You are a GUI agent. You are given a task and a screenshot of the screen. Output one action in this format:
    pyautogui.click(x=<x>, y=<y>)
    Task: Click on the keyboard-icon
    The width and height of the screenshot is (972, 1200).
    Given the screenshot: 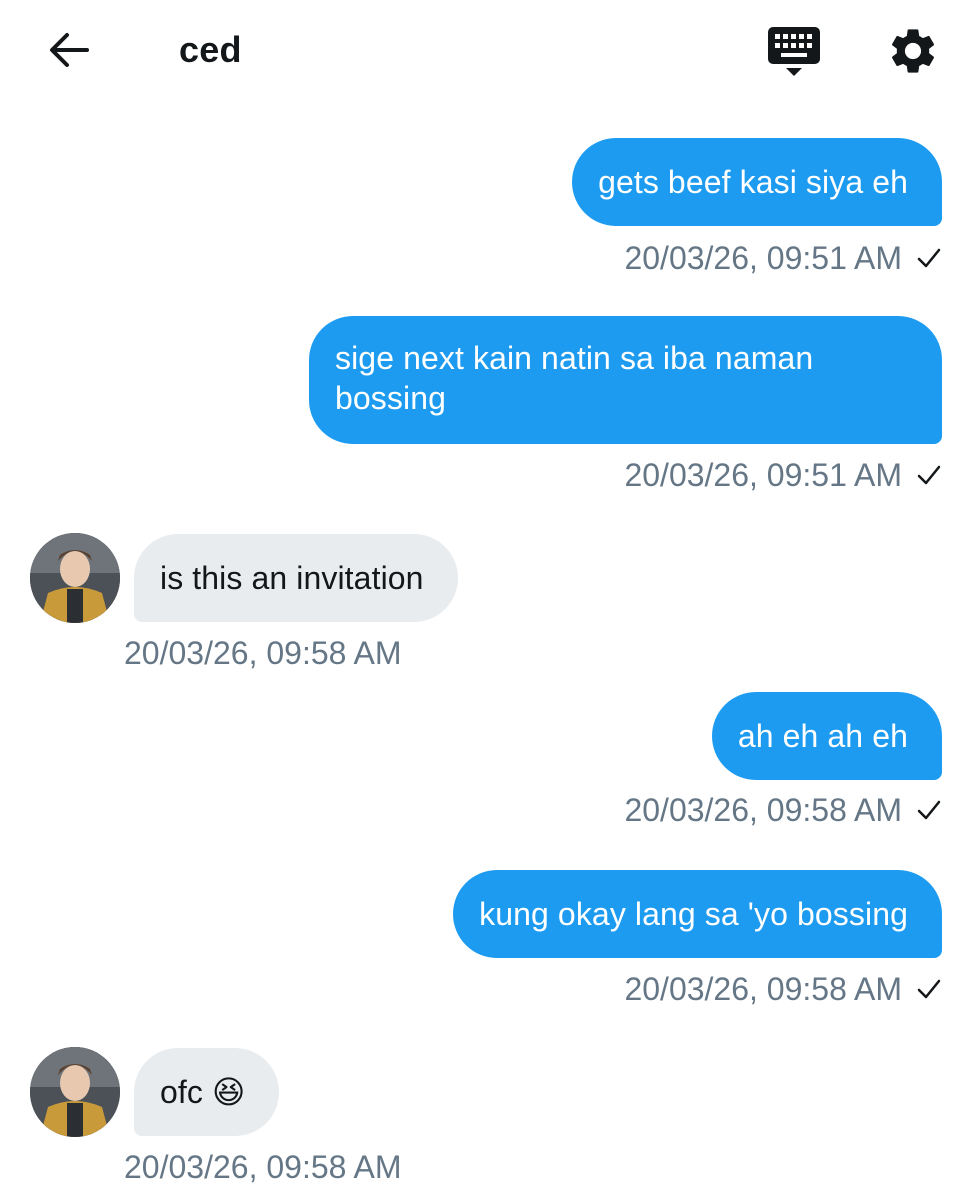 What is the action you would take?
    pyautogui.click(x=794, y=51)
    